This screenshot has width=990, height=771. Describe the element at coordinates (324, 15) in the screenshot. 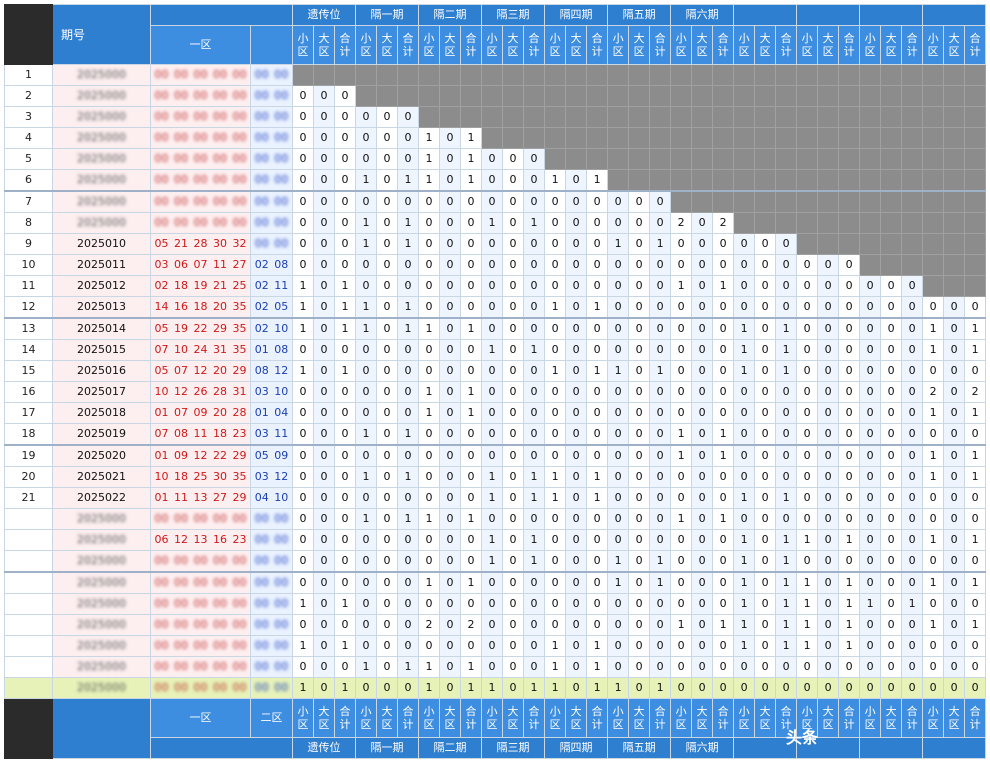

I see `group-header-0: 遗传位` at that location.